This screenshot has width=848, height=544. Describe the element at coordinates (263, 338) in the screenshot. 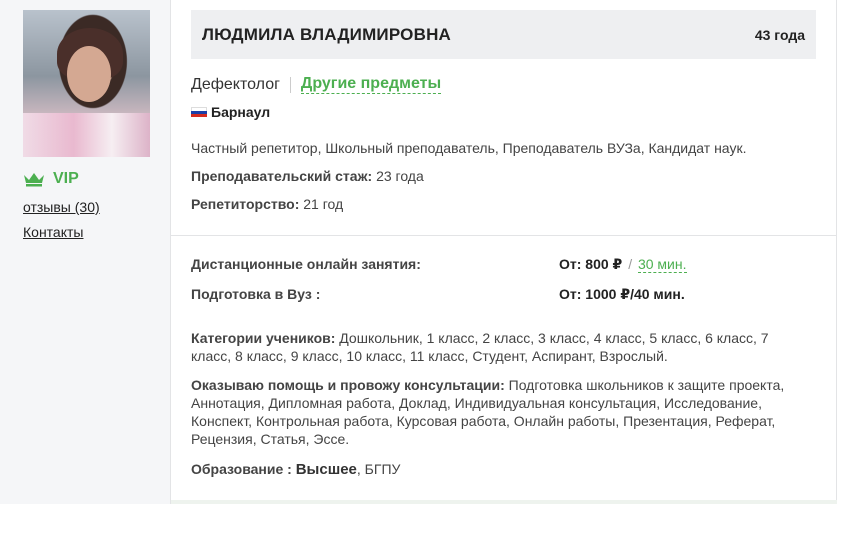

I see `categories-label: Категории учеников:` at that location.